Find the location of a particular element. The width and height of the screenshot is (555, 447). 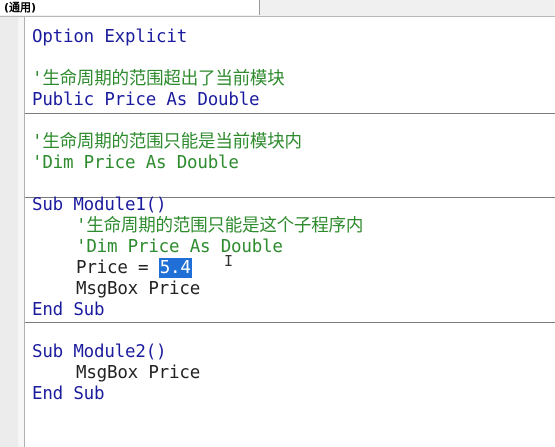

code-comment-line: '生命周期的范围只能是当前模块内 is located at coordinates (289, 142).